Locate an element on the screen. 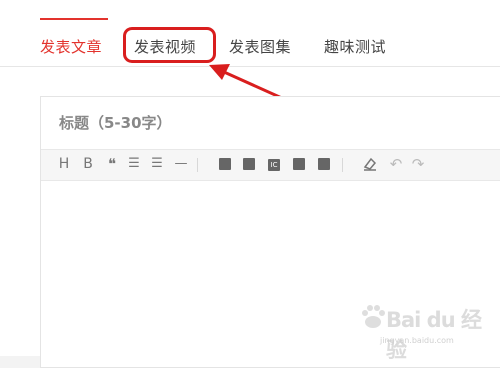 The width and height of the screenshot is (500, 368). heading-icon: H is located at coordinates (64, 164).